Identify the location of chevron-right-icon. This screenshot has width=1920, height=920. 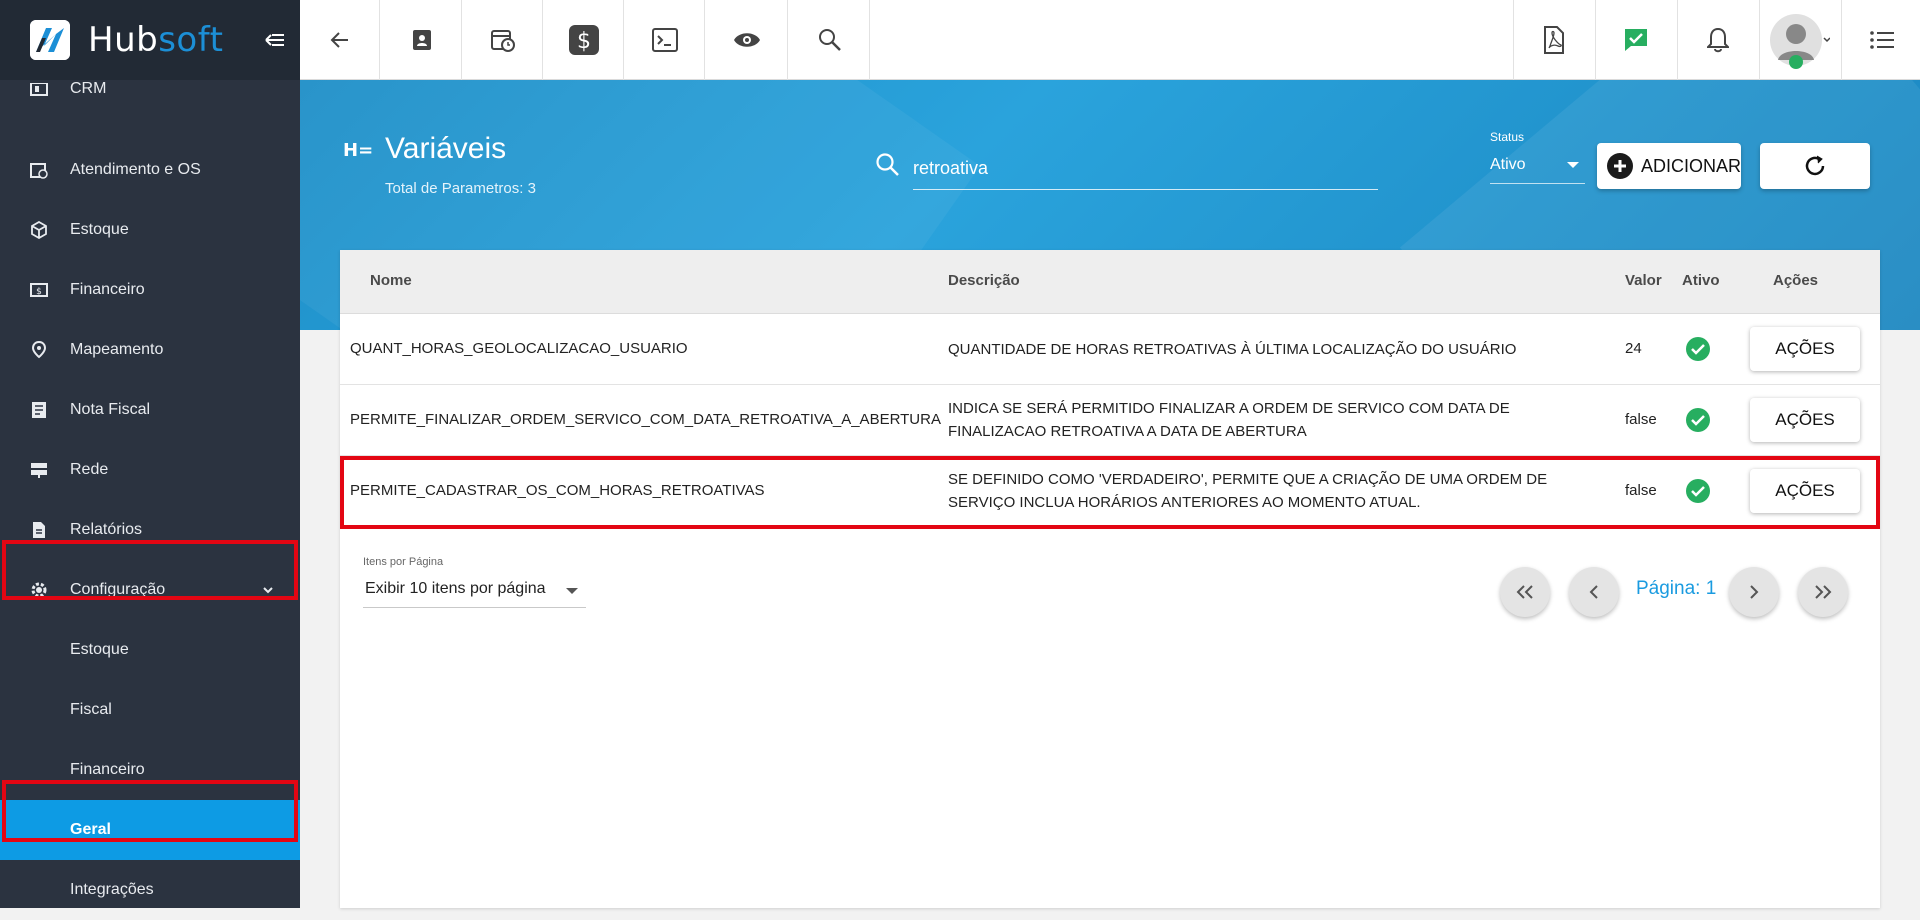
(1754, 592).